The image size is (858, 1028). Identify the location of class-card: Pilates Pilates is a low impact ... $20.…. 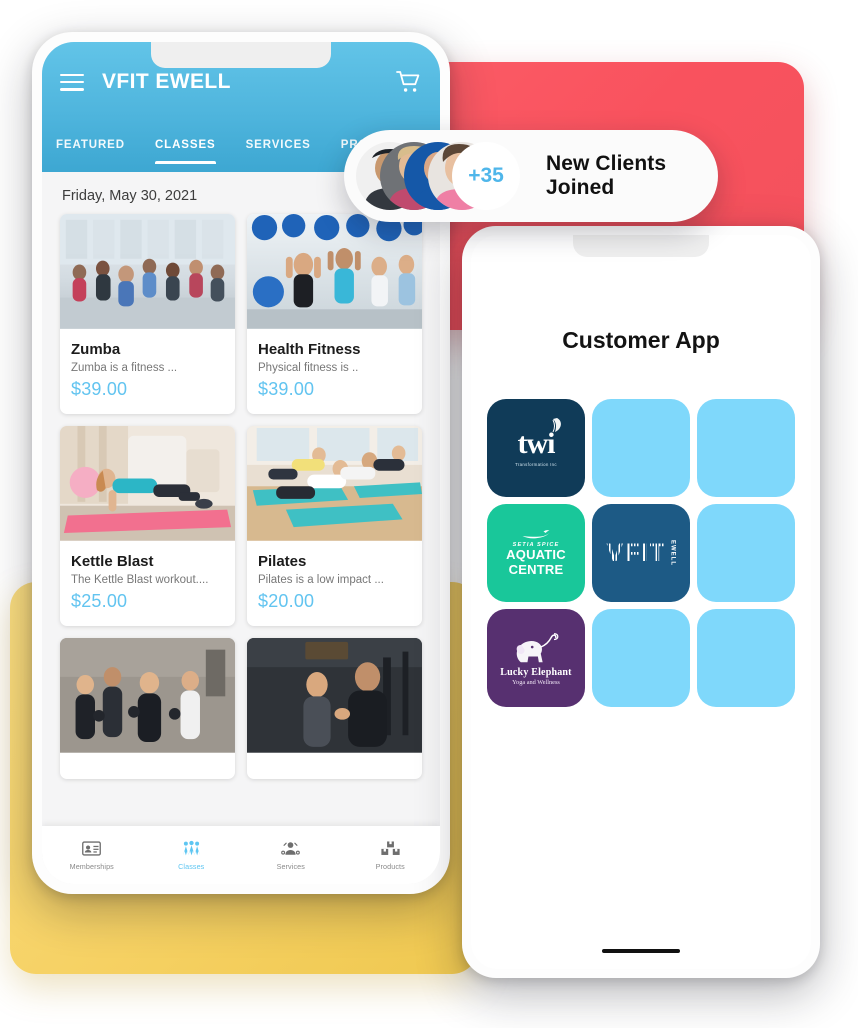
(334, 526).